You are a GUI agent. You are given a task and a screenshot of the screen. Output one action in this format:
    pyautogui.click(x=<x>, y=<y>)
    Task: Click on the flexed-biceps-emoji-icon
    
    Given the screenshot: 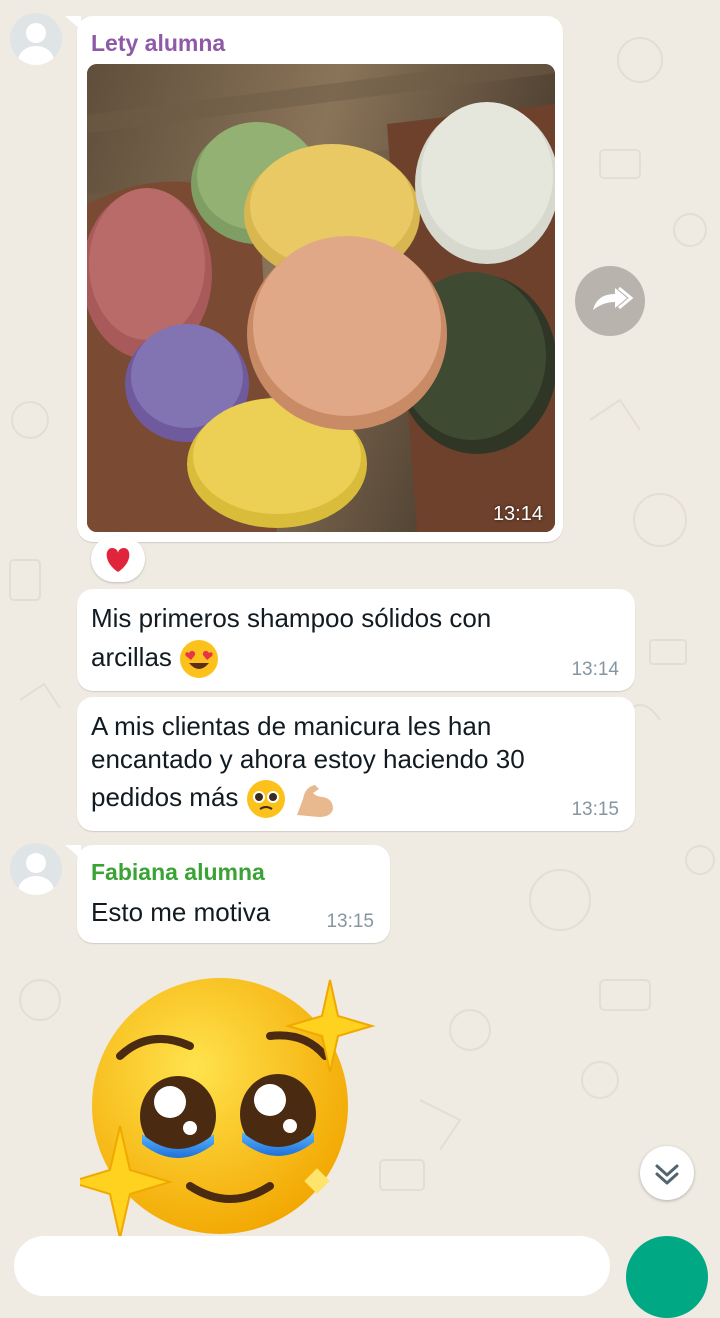 What is the action you would take?
    pyautogui.click(x=314, y=801)
    